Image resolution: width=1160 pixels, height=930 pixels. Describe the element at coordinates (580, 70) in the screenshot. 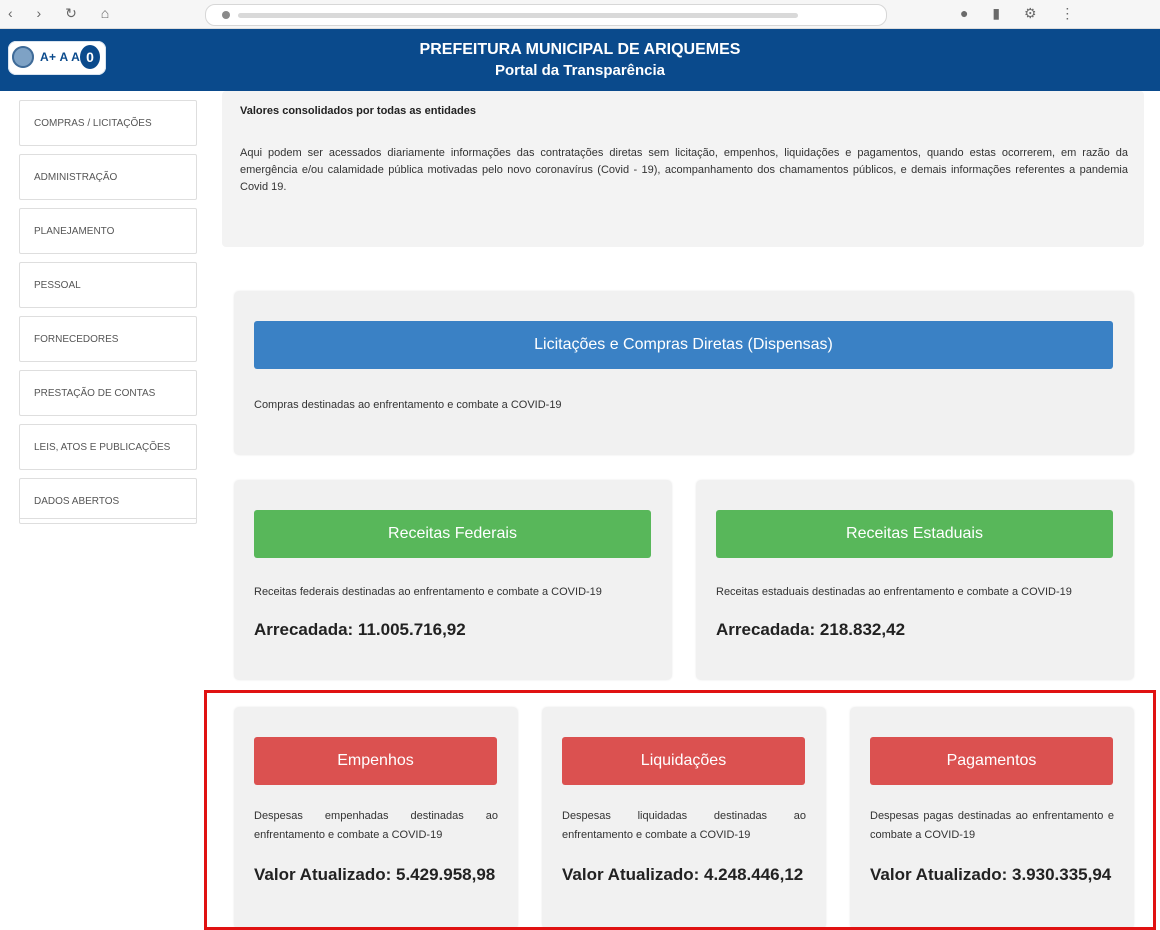

I see `site-subtitle: Portal da Transparência` at that location.